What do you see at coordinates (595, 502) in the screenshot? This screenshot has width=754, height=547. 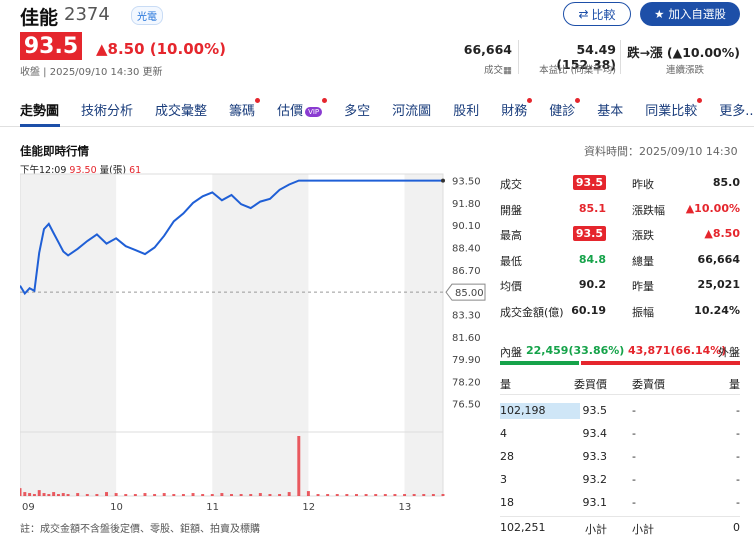 I see `orderbook-cell: 93.1` at bounding box center [595, 502].